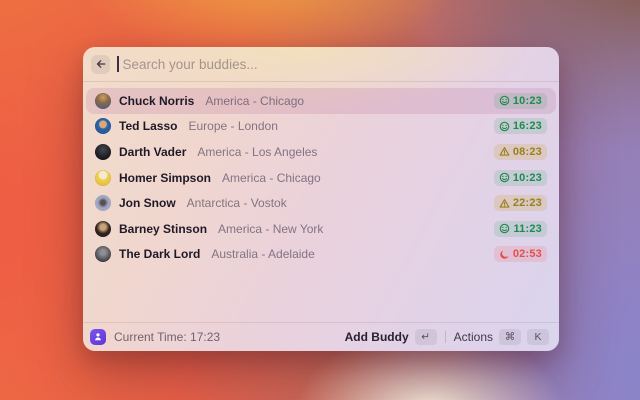 The image size is (640, 400). What do you see at coordinates (148, 126) in the screenshot?
I see `buddy-name: Ted Lasso` at bounding box center [148, 126].